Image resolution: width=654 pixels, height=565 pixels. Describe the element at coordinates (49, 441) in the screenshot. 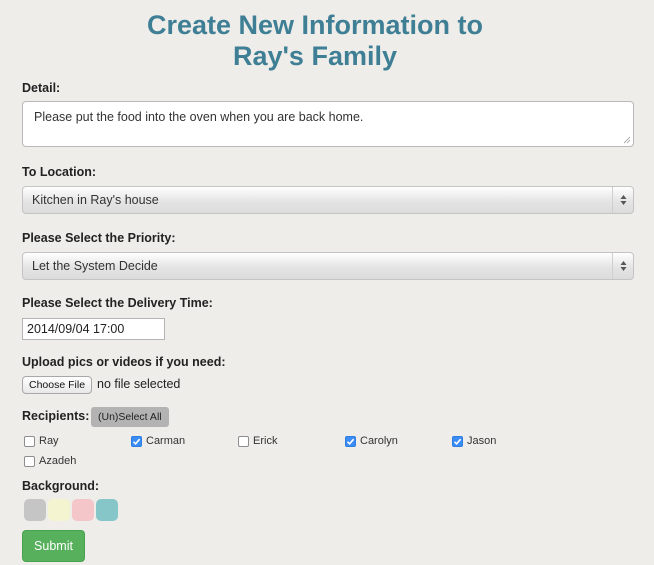

I see `recipient-label: Ray` at that location.